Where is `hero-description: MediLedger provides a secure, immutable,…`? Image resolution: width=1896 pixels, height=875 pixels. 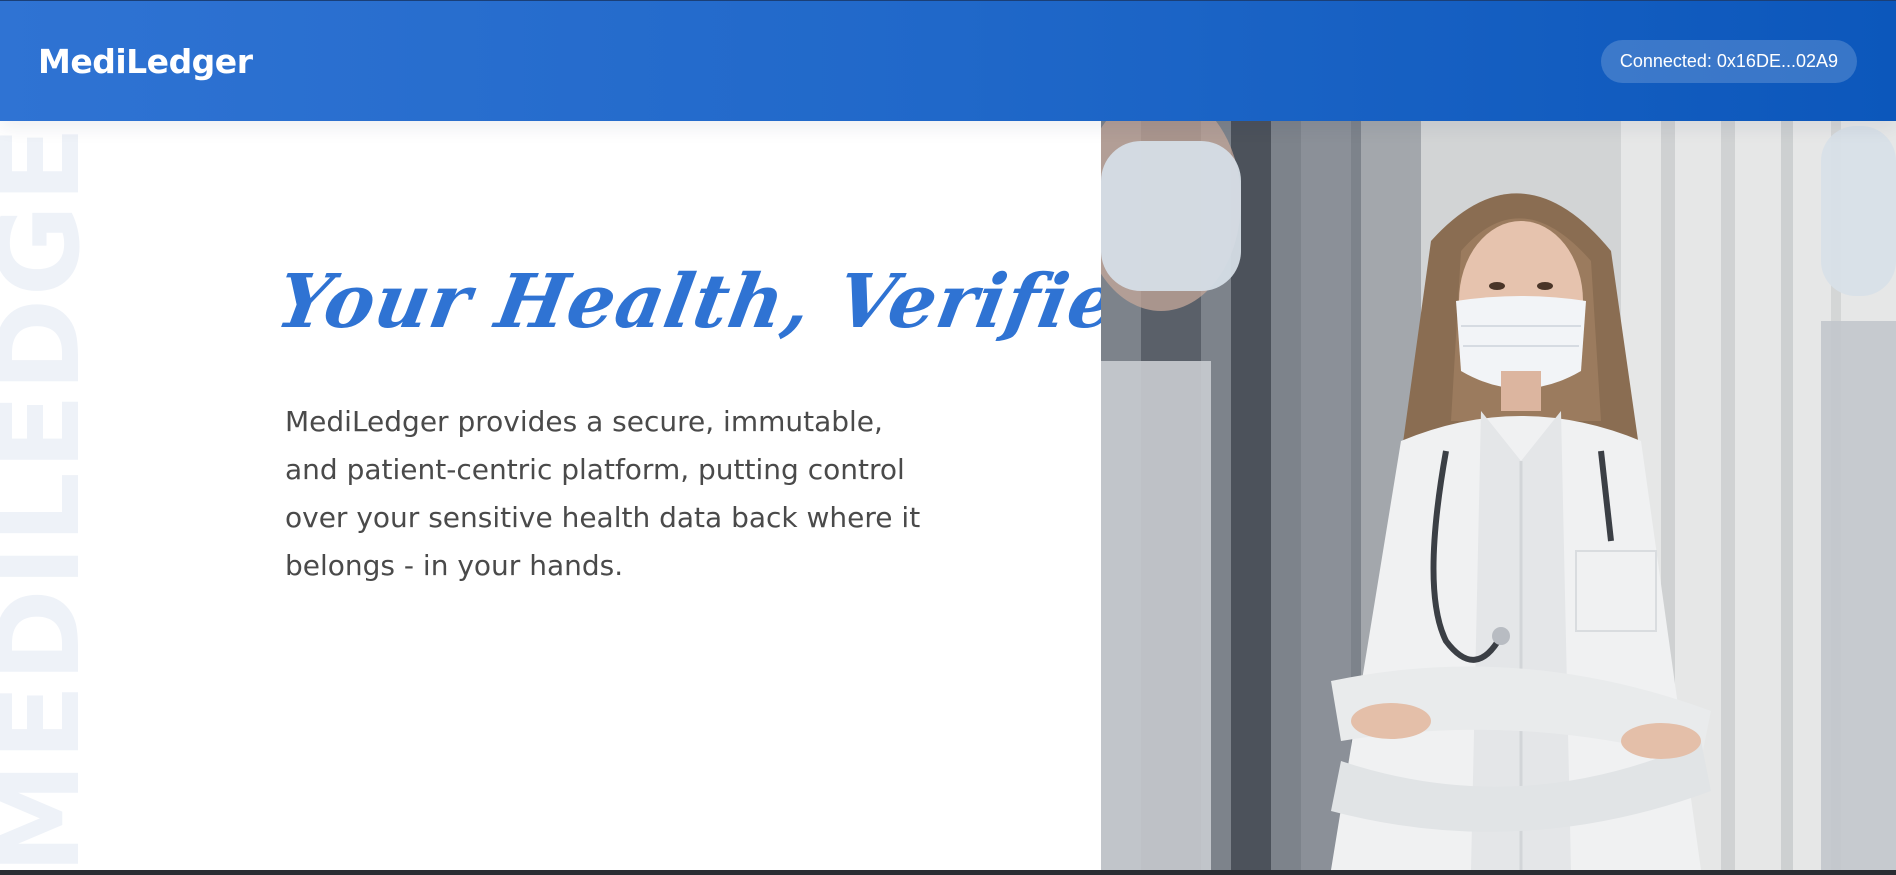 hero-description: MediLedger provides a secure, immutable,… is located at coordinates (603, 493).